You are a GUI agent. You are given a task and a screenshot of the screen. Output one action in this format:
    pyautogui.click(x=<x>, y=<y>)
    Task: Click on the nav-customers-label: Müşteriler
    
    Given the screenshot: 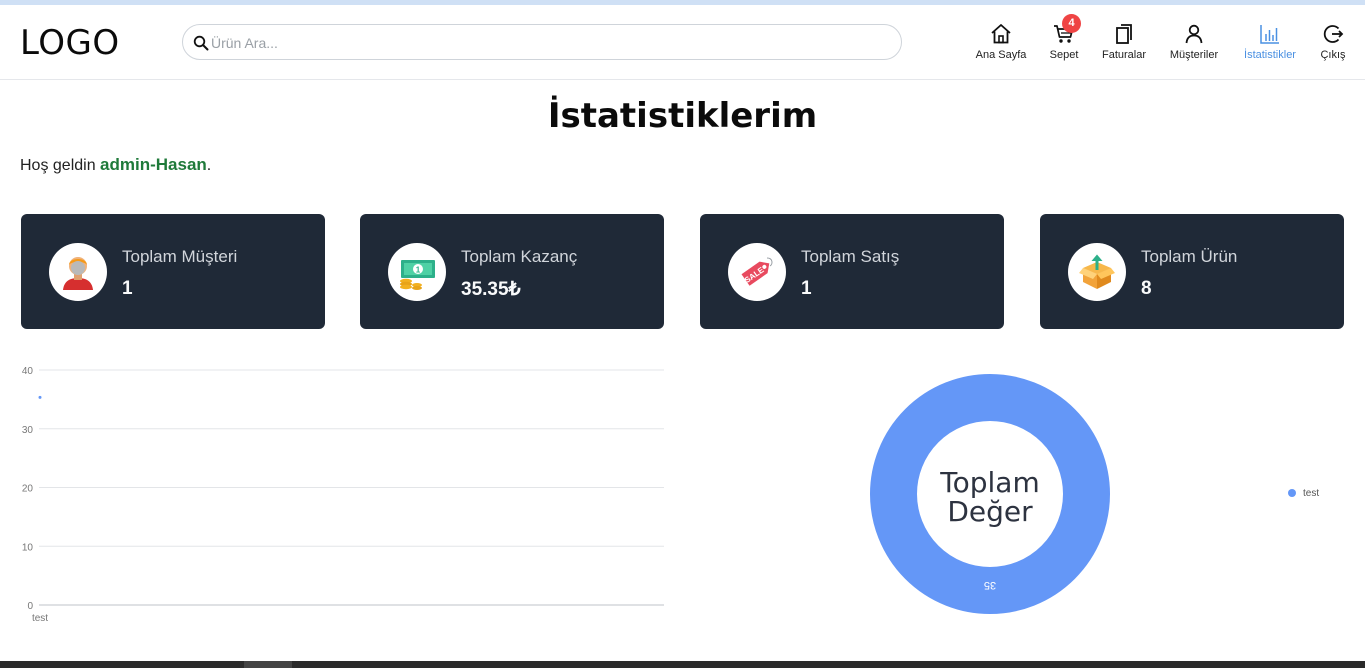 What is the action you would take?
    pyautogui.click(x=1194, y=55)
    